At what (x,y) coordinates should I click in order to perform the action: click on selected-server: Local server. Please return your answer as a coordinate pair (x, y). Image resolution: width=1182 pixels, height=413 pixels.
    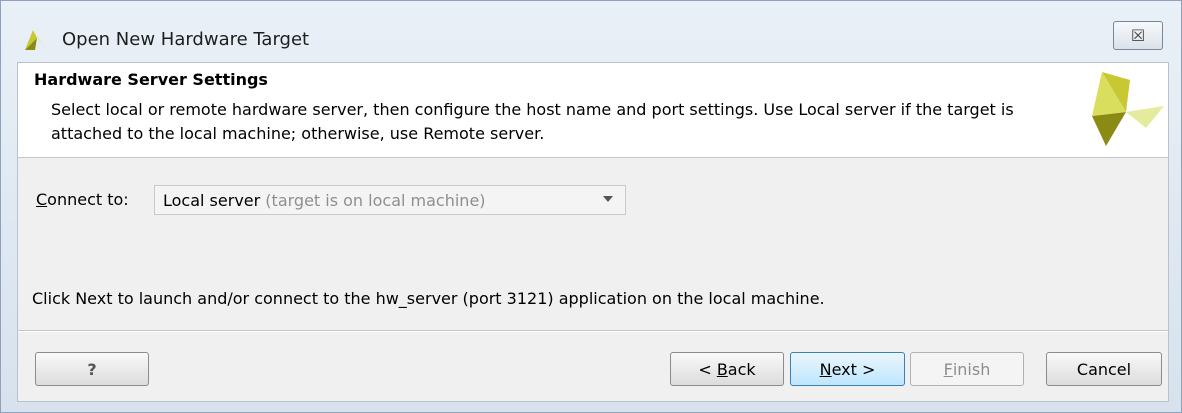
    Looking at the image, I should click on (212, 200).